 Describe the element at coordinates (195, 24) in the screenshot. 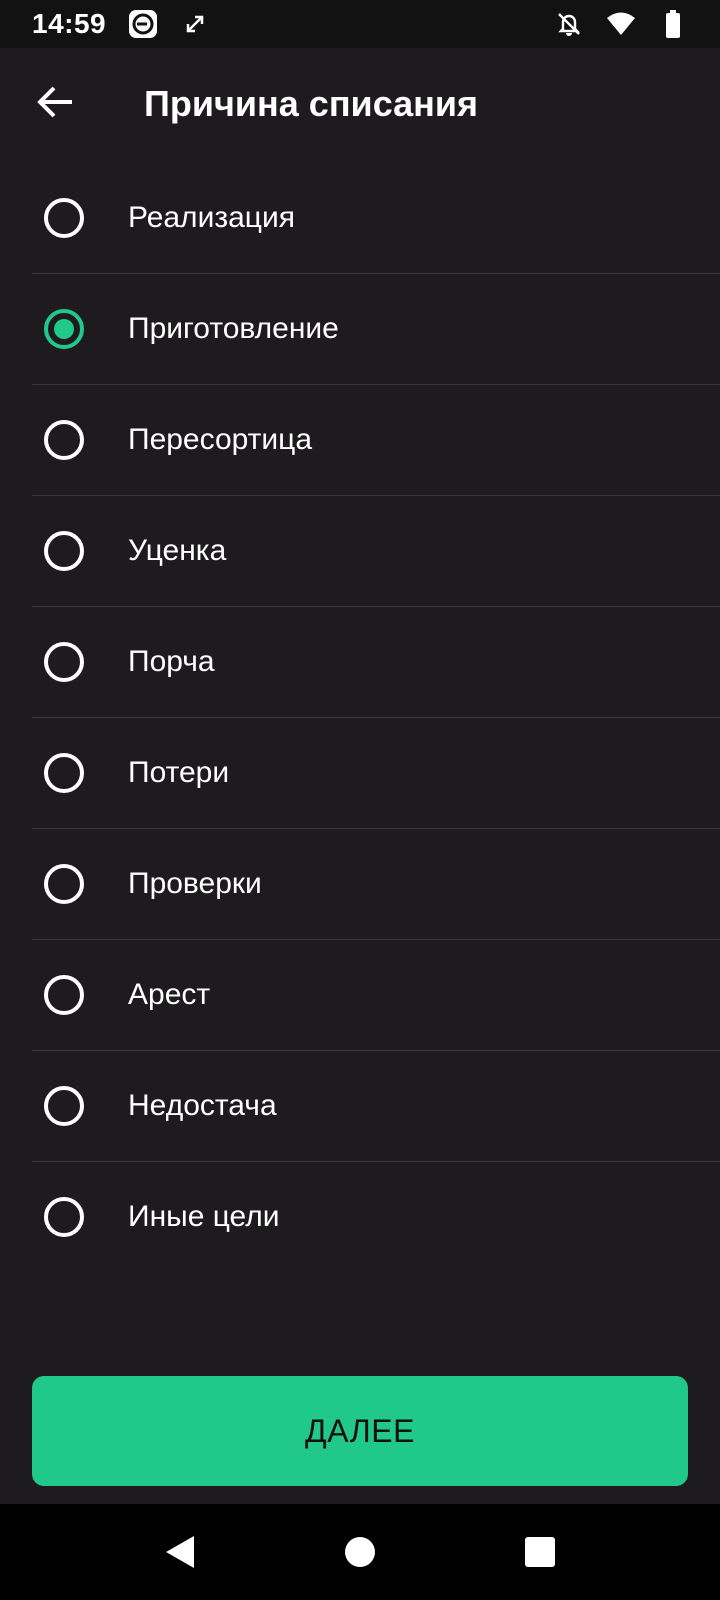

I see `sync-arrows-icon` at that location.